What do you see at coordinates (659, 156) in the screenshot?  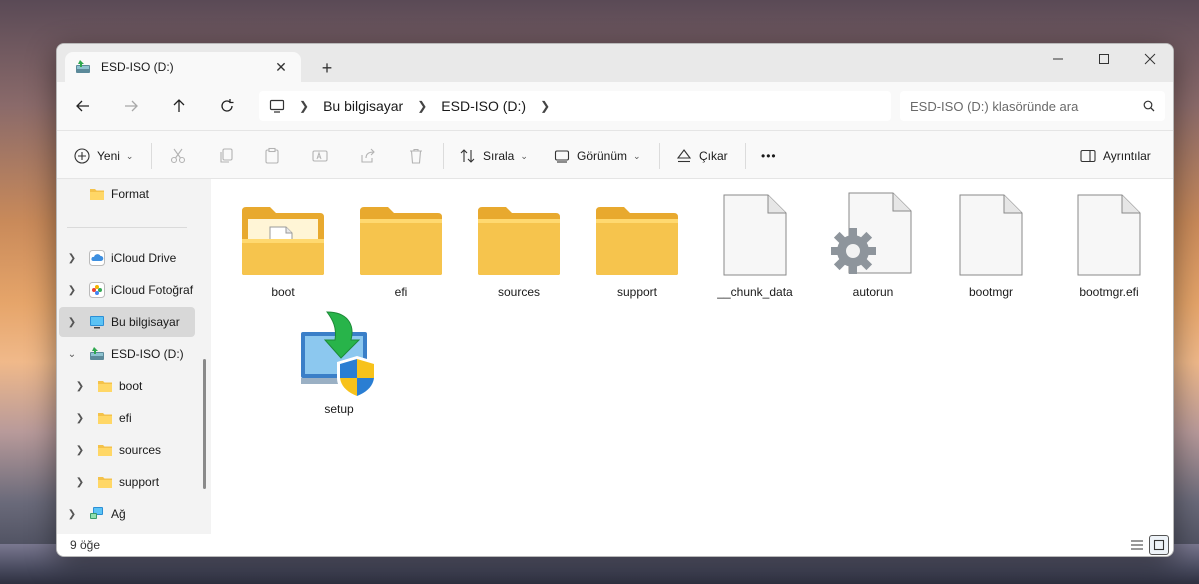 I see `divider` at bounding box center [659, 156].